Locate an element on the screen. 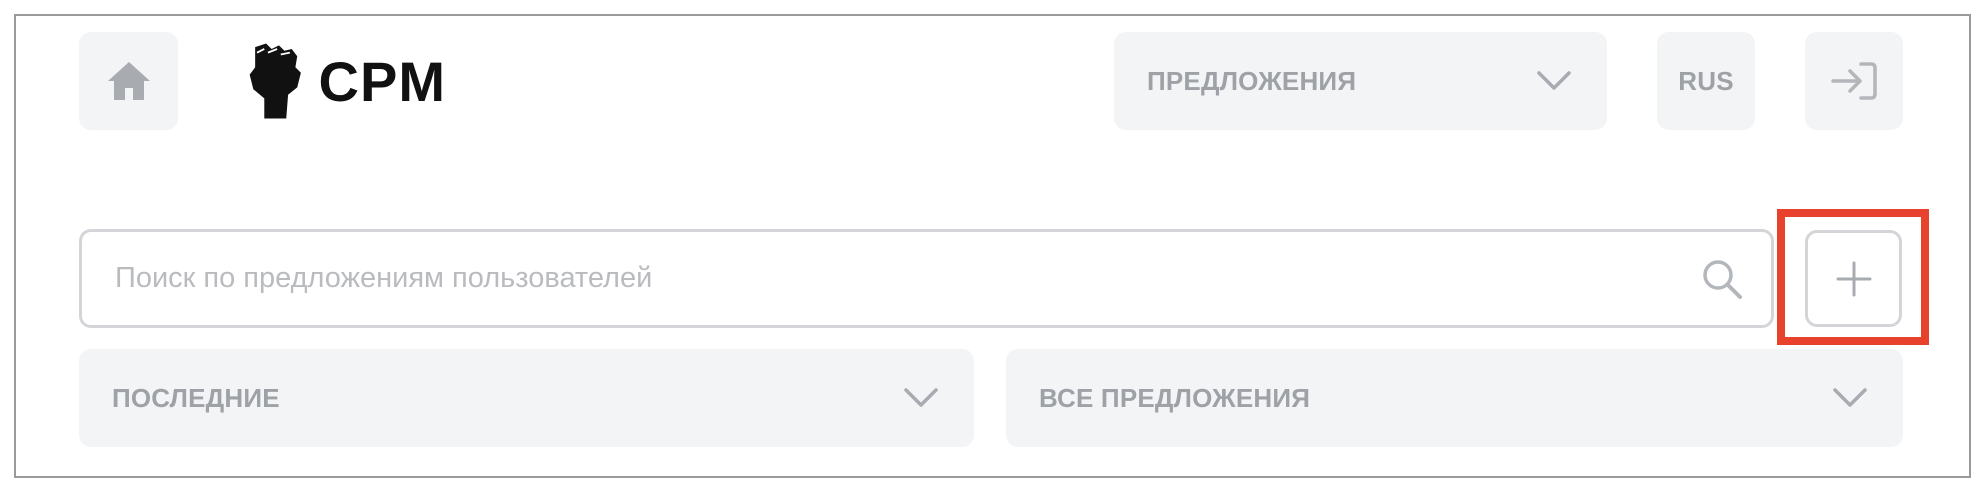  add-proposal-button is located at coordinates (1853, 278).